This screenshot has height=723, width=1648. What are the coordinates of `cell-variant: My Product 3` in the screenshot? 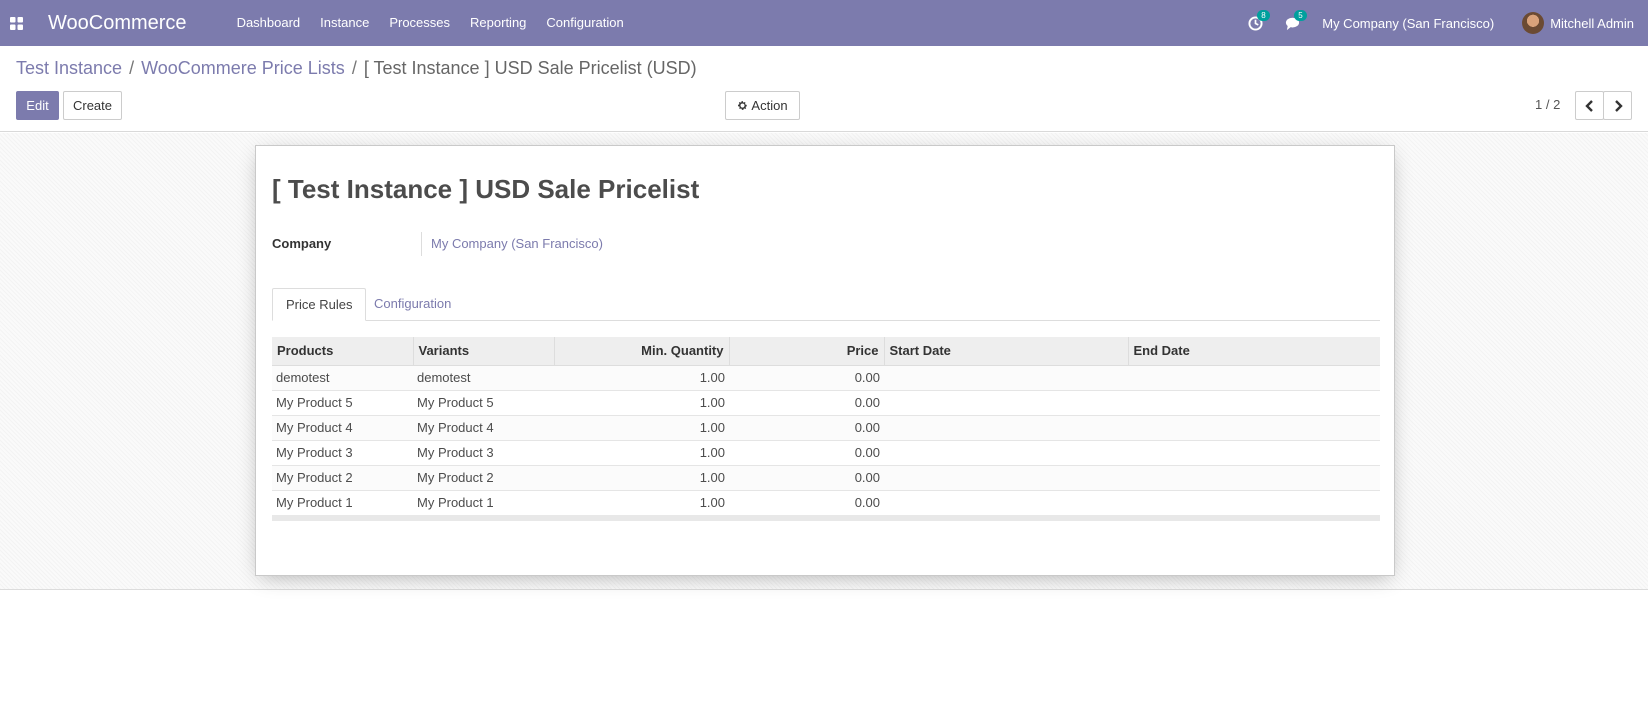 It's located at (483, 452).